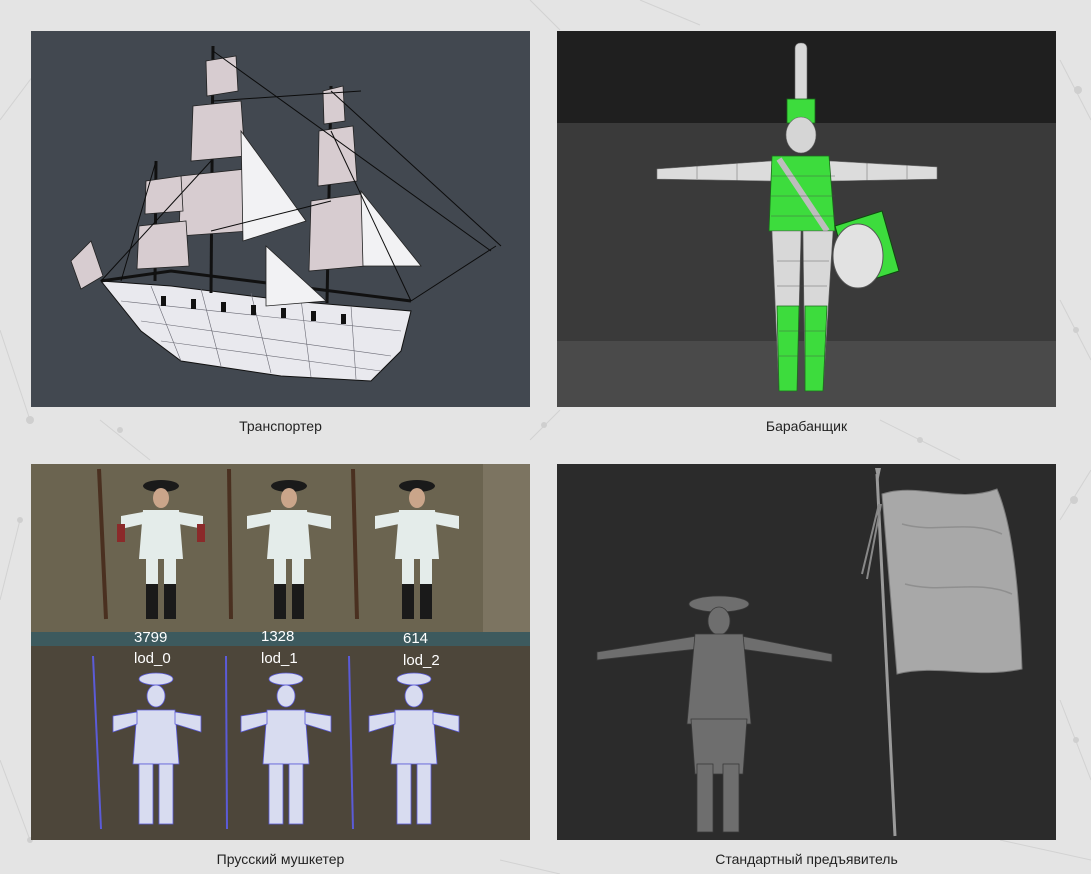 The image size is (1091, 874). Describe the element at coordinates (806, 426) in the screenshot. I see `caption-drummer: Барабанщик` at that location.